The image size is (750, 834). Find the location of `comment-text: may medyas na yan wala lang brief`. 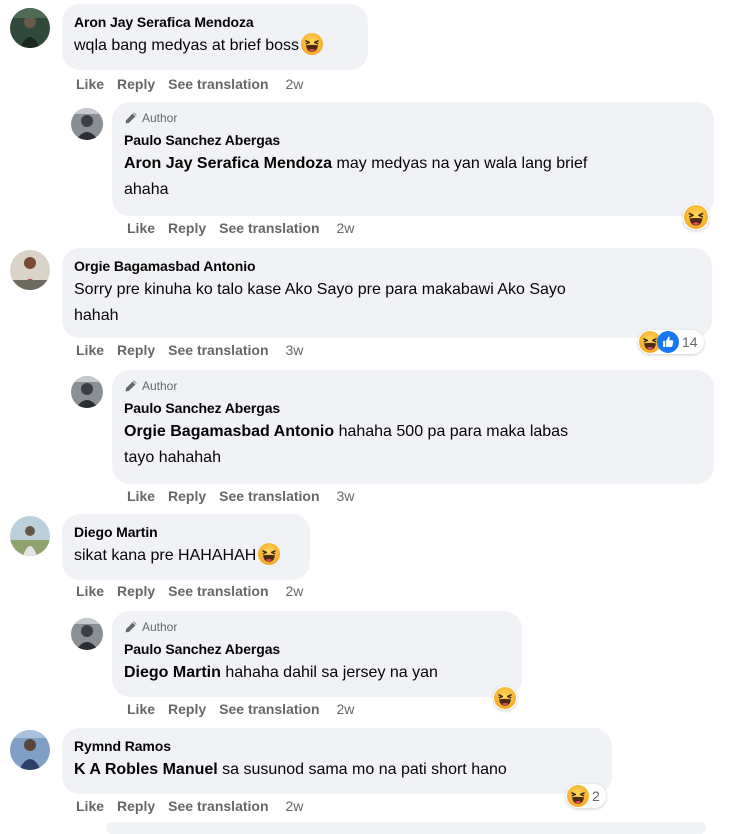

comment-text: may medyas na yan wala lang brief is located at coordinates (462, 163).